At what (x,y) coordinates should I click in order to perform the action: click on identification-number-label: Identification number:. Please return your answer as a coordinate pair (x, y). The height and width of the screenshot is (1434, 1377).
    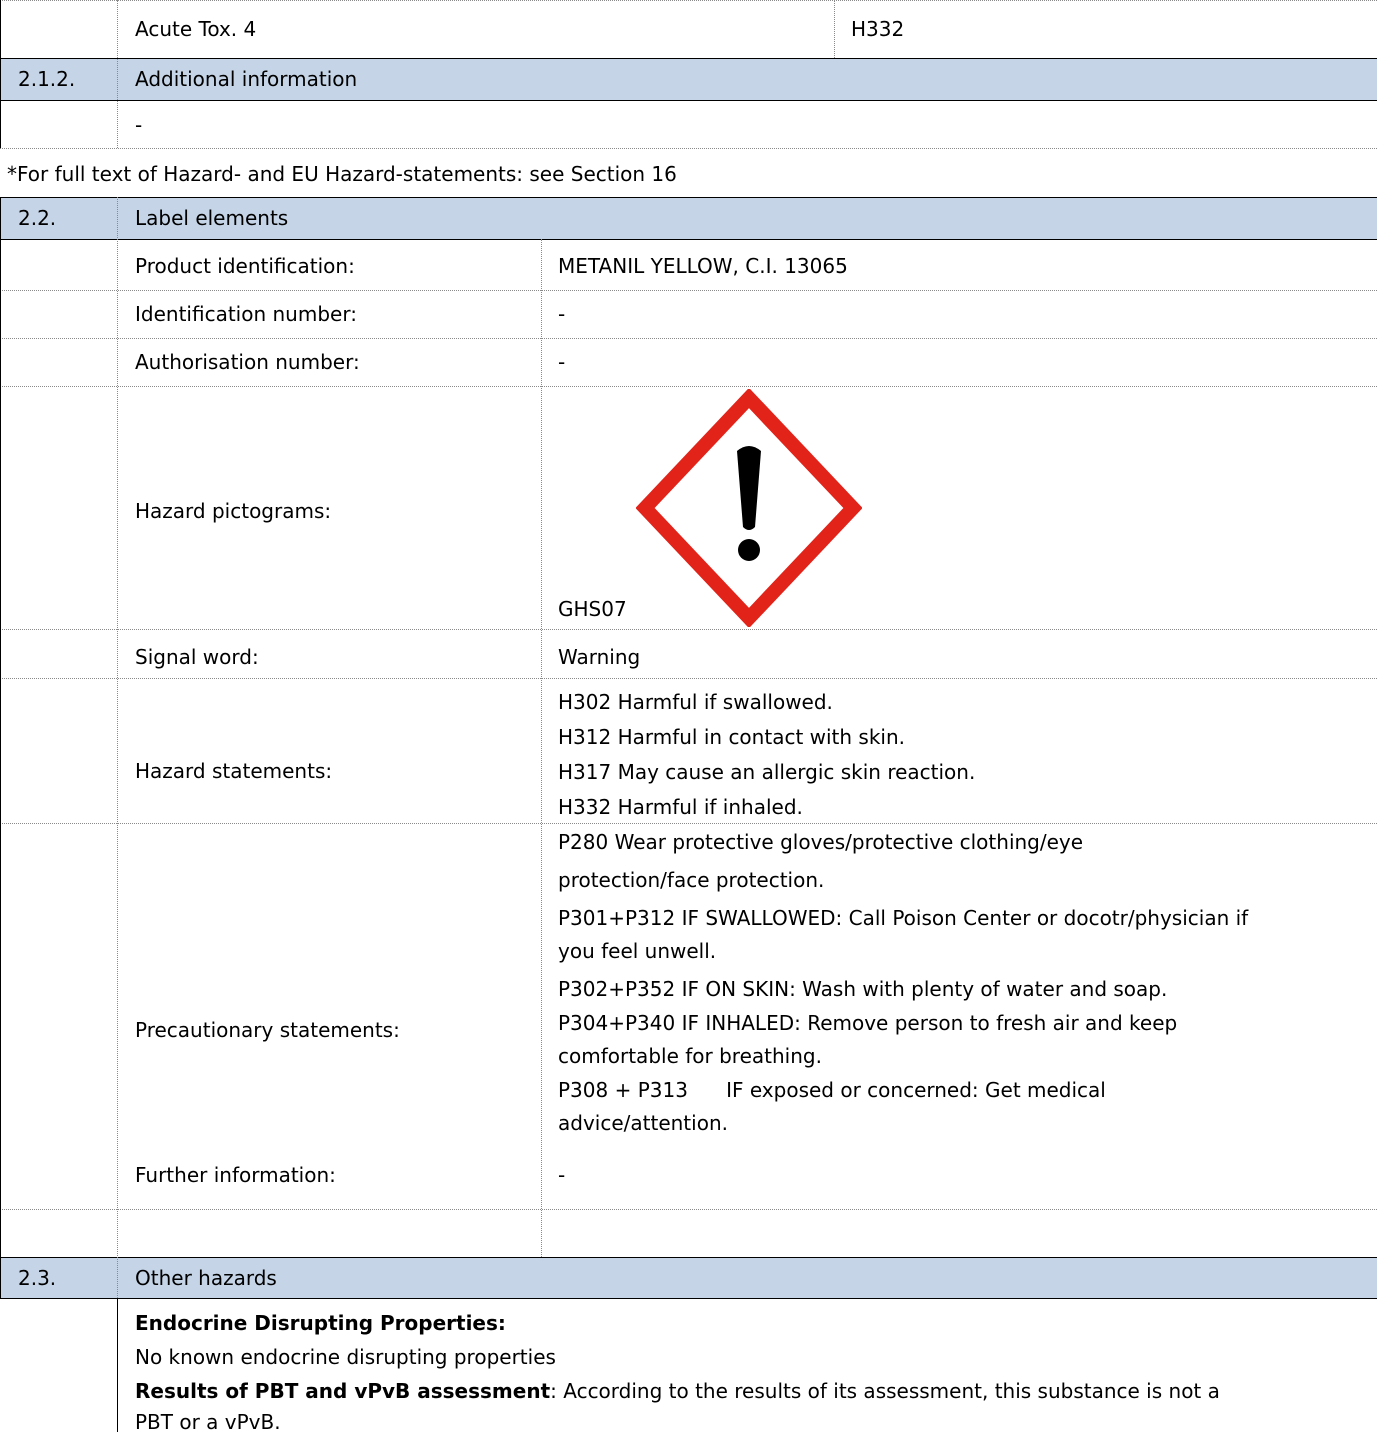
    Looking at the image, I should click on (246, 314).